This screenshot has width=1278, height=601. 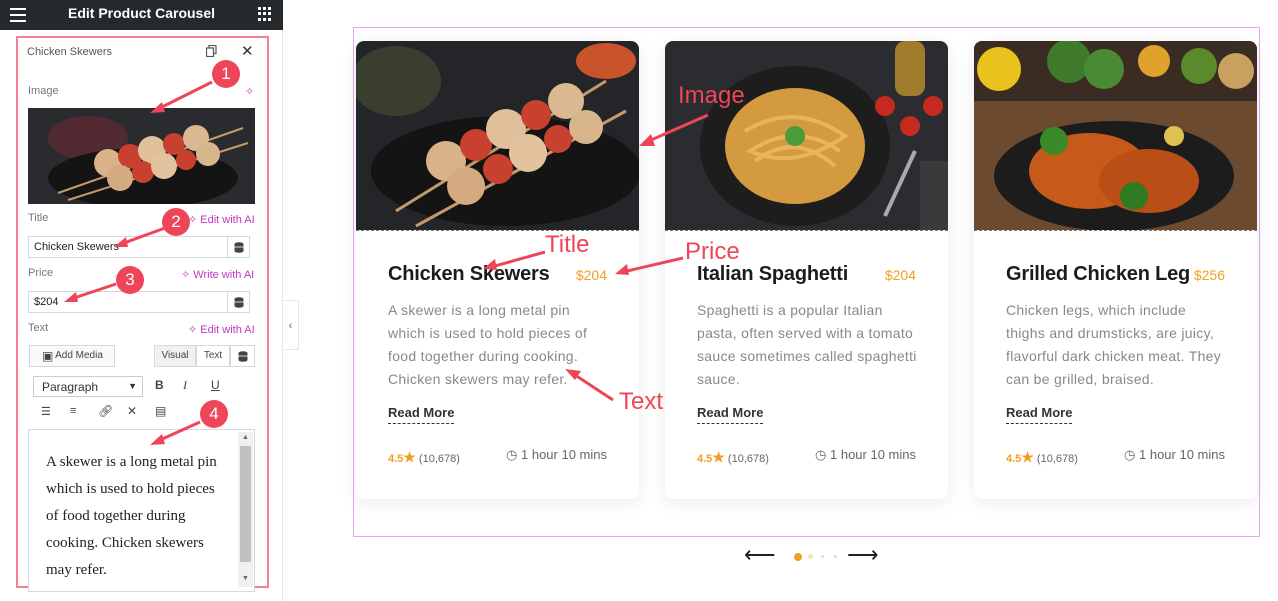 I want to click on panel-annotation-arrows, so click(x=138, y=262).